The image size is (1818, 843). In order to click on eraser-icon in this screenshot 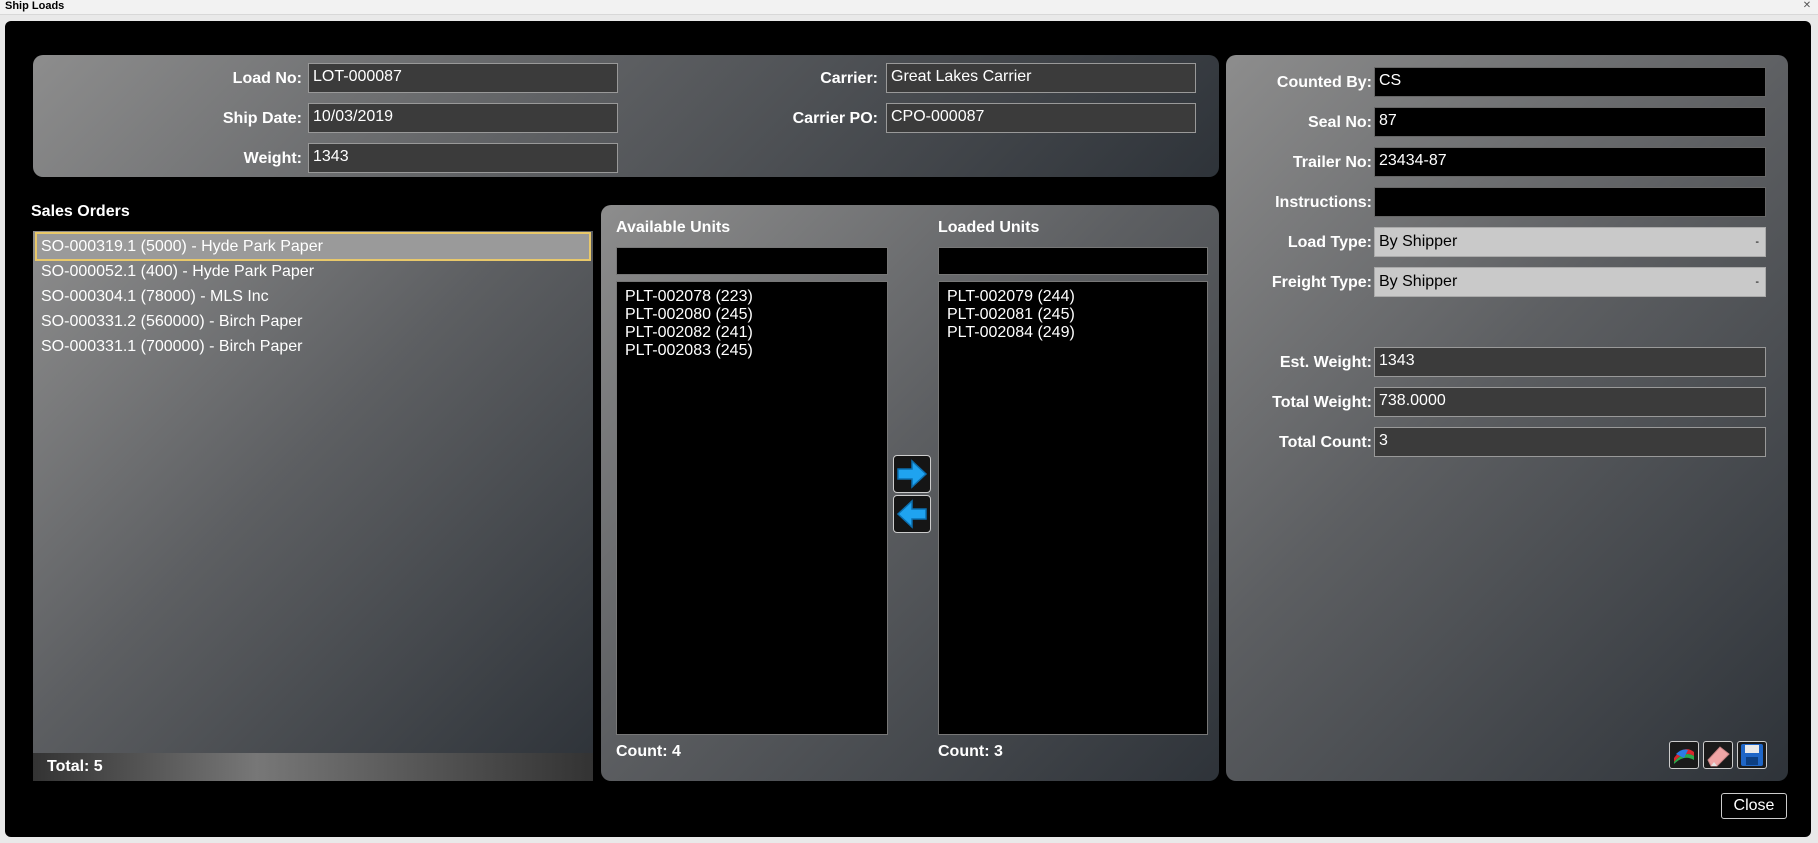, I will do `click(1718, 756)`.